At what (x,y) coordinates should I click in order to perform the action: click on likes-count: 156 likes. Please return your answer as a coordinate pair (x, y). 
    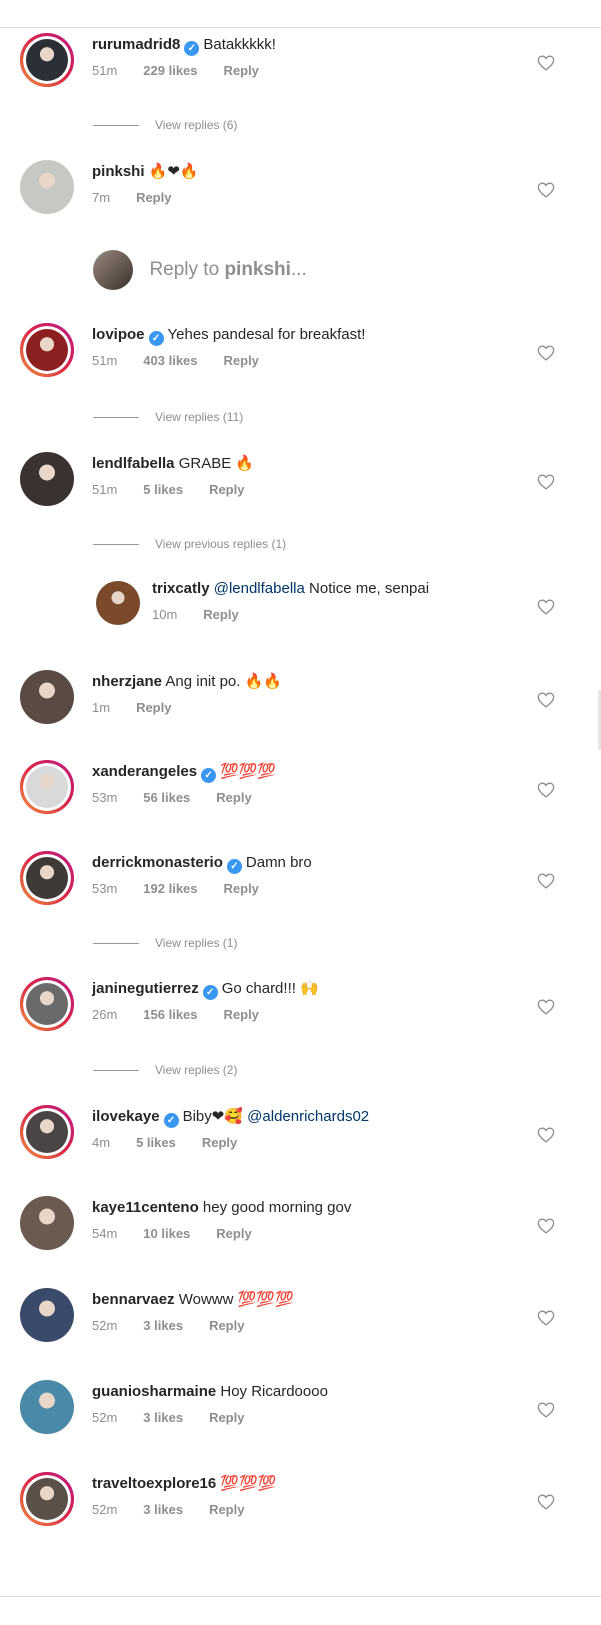
    Looking at the image, I should click on (170, 1014).